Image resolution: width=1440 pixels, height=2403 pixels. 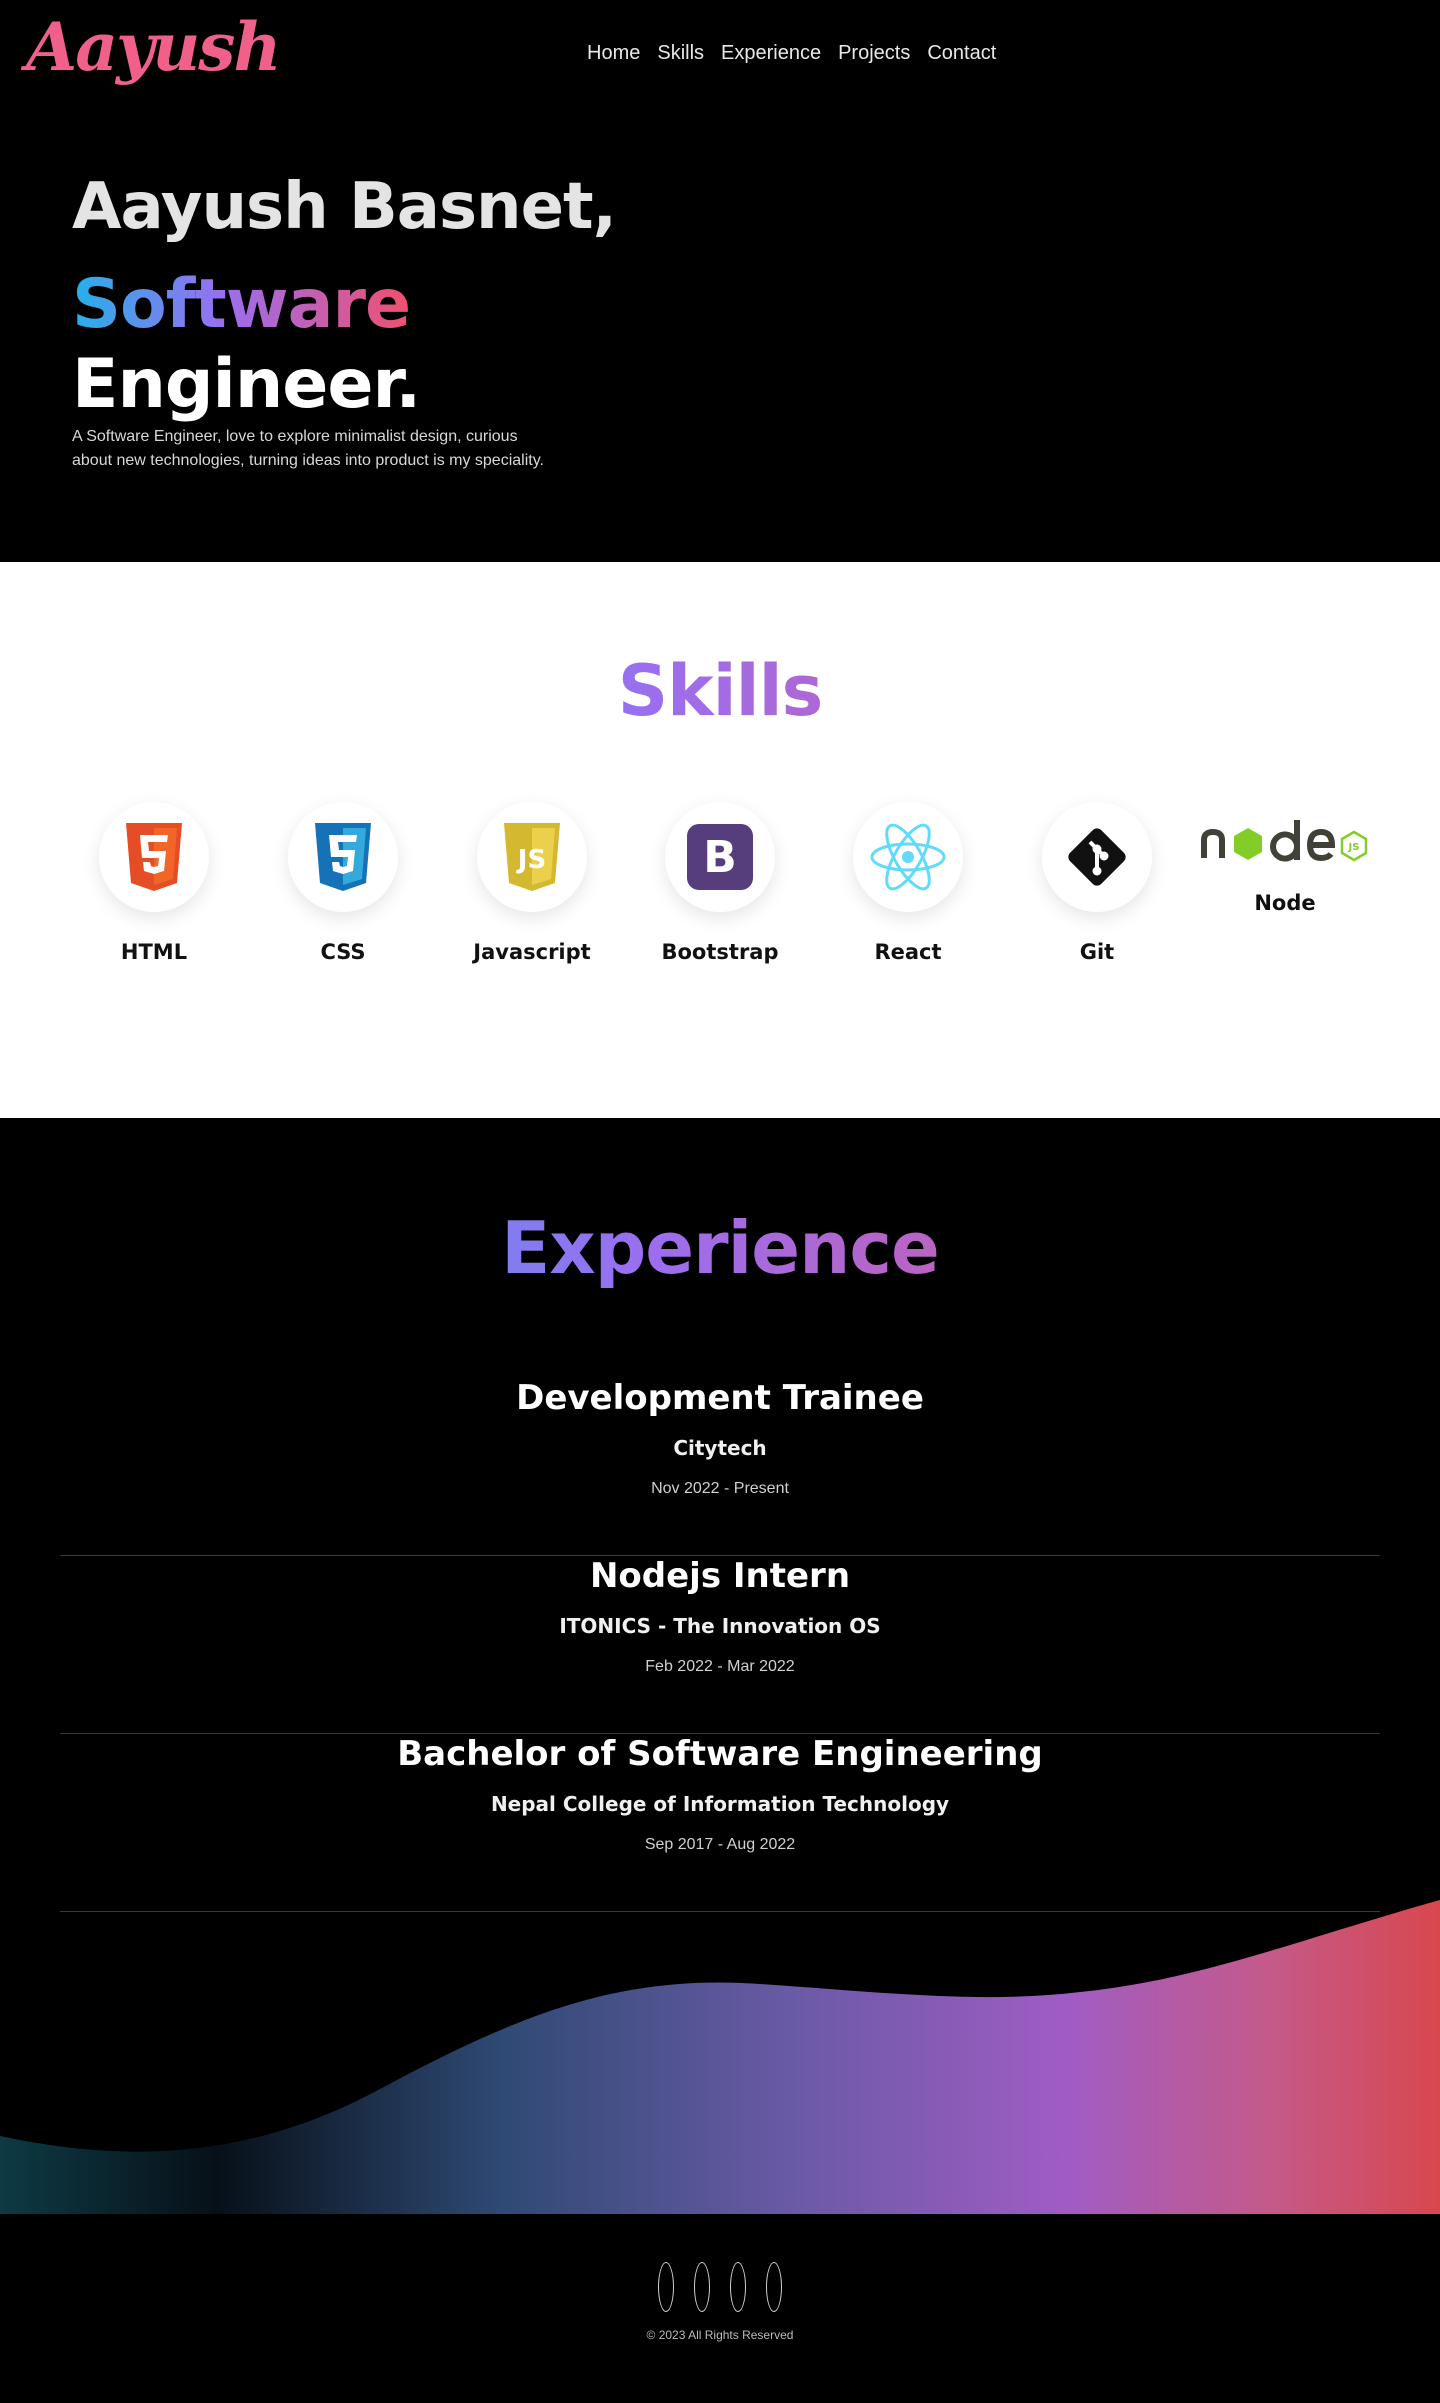 I want to click on skill-label: Bootstrap, so click(x=720, y=952).